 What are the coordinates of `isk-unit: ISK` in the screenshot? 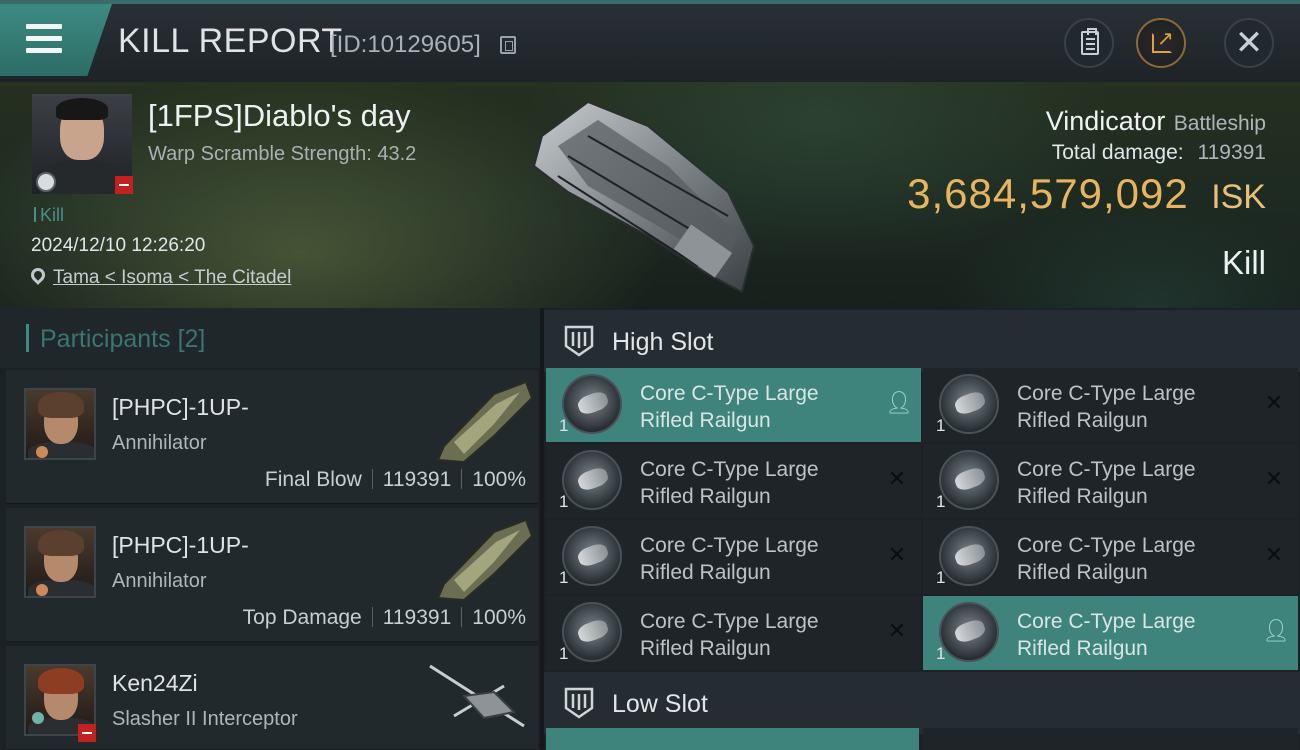 It's located at (1238, 197).